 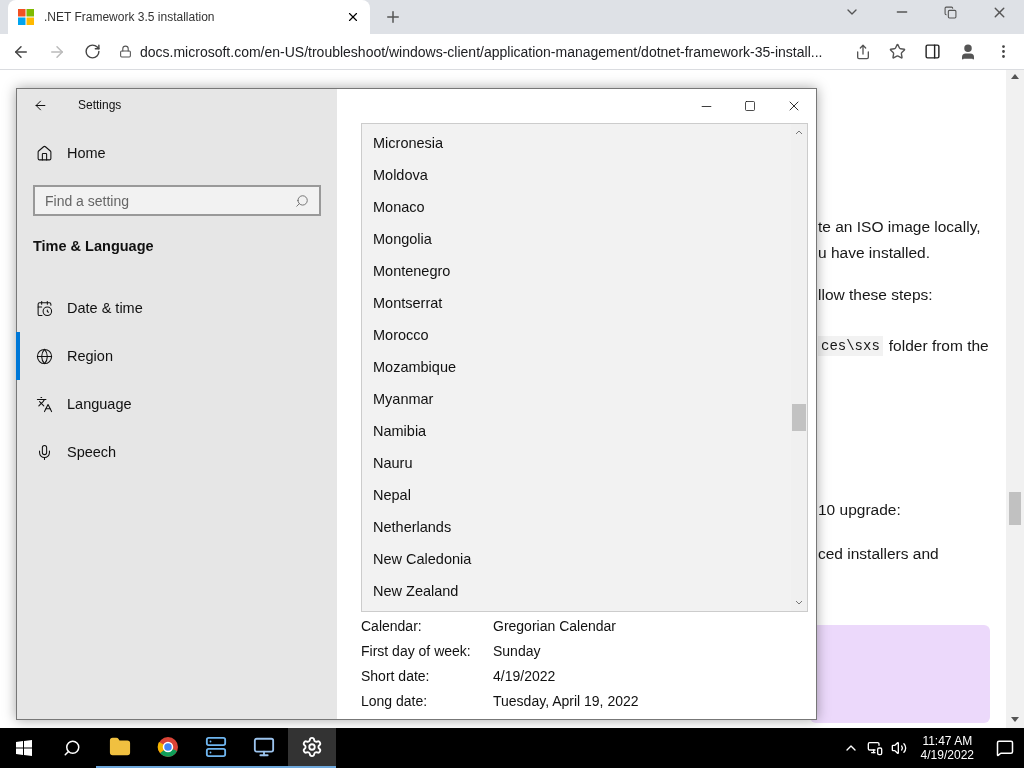 What do you see at coordinates (576, 495) in the screenshot?
I see `list-item: Nepal` at bounding box center [576, 495].